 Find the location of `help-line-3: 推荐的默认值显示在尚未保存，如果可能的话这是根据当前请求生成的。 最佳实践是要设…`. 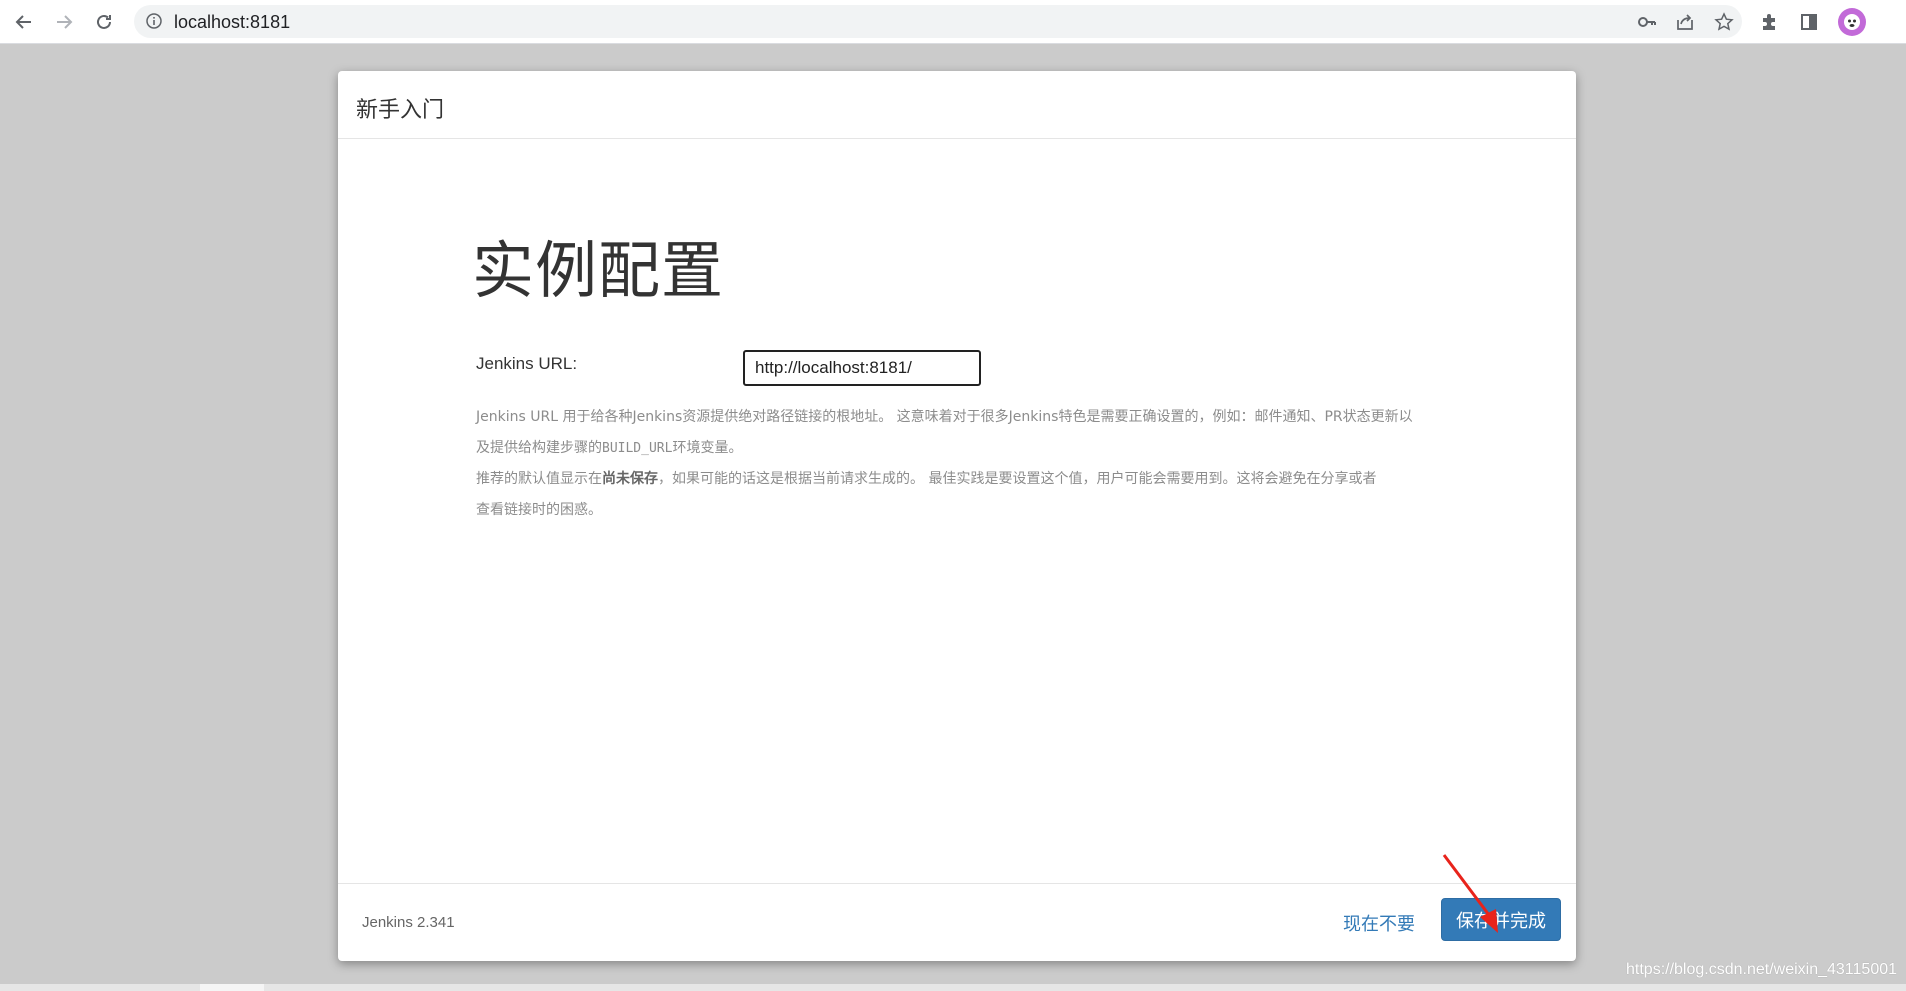

help-line-3: 推荐的默认值显示在尚未保存，如果可能的话这是根据当前请求生成的。 最佳实践是要设… is located at coordinates (926, 479).